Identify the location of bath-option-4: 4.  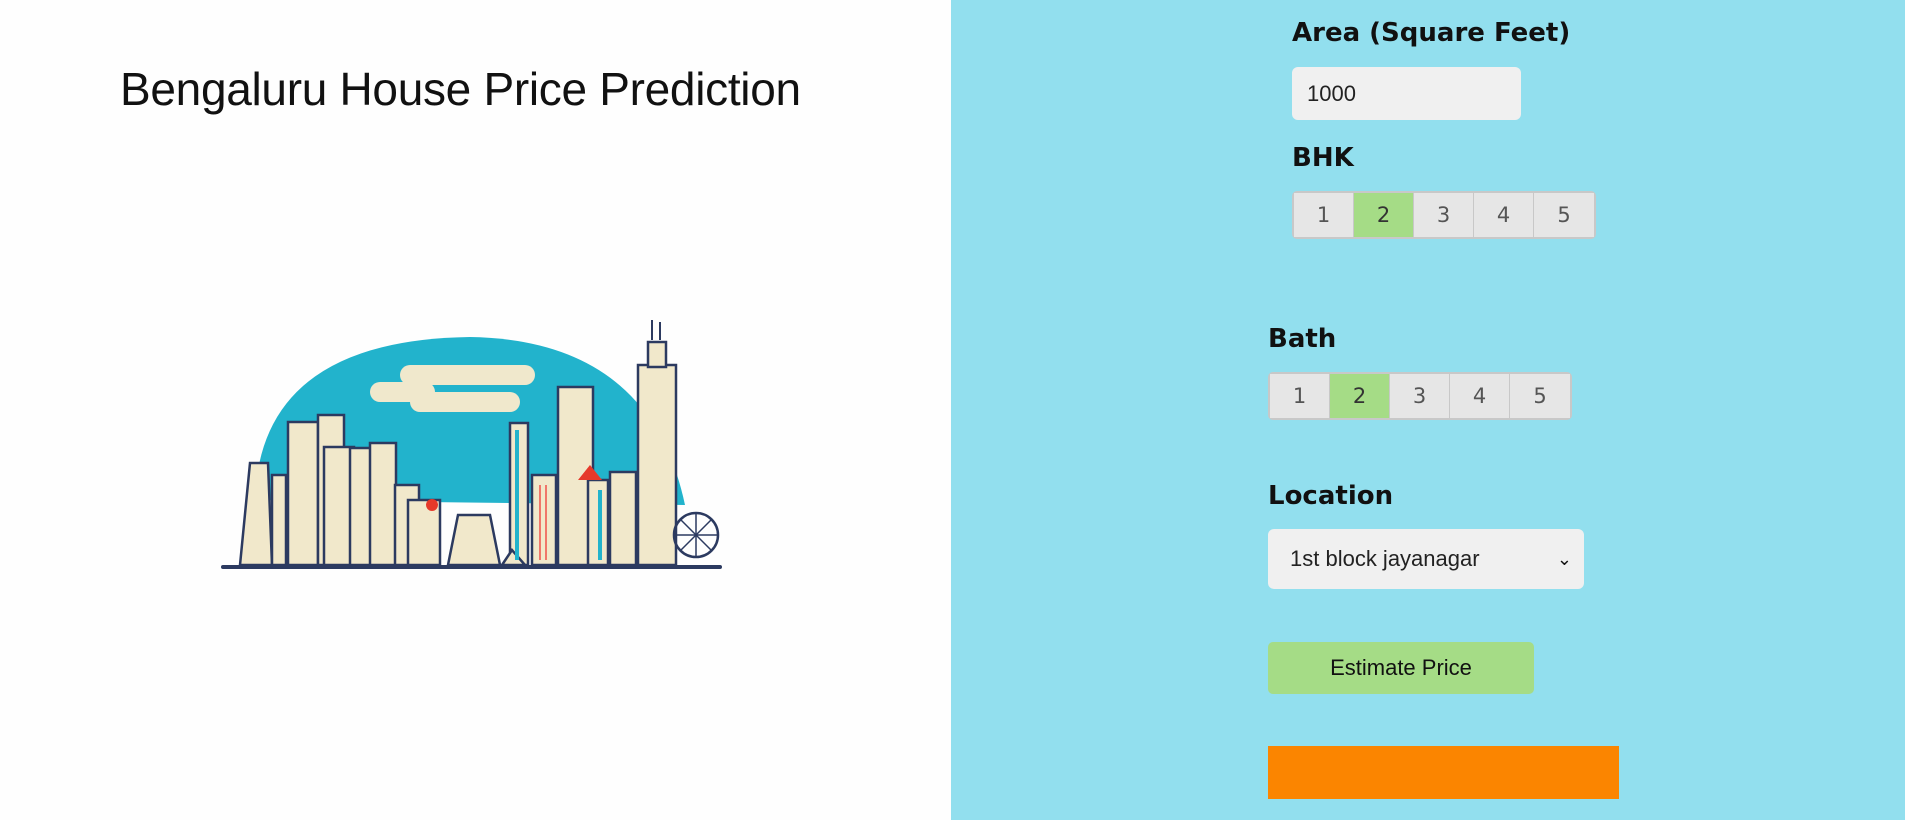
(1480, 396).